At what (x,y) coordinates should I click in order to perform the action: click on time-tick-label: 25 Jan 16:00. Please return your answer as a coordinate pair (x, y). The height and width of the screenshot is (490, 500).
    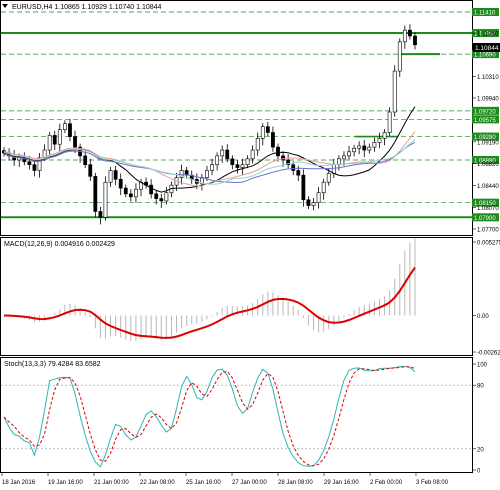
    Looking at the image, I should click on (203, 483).